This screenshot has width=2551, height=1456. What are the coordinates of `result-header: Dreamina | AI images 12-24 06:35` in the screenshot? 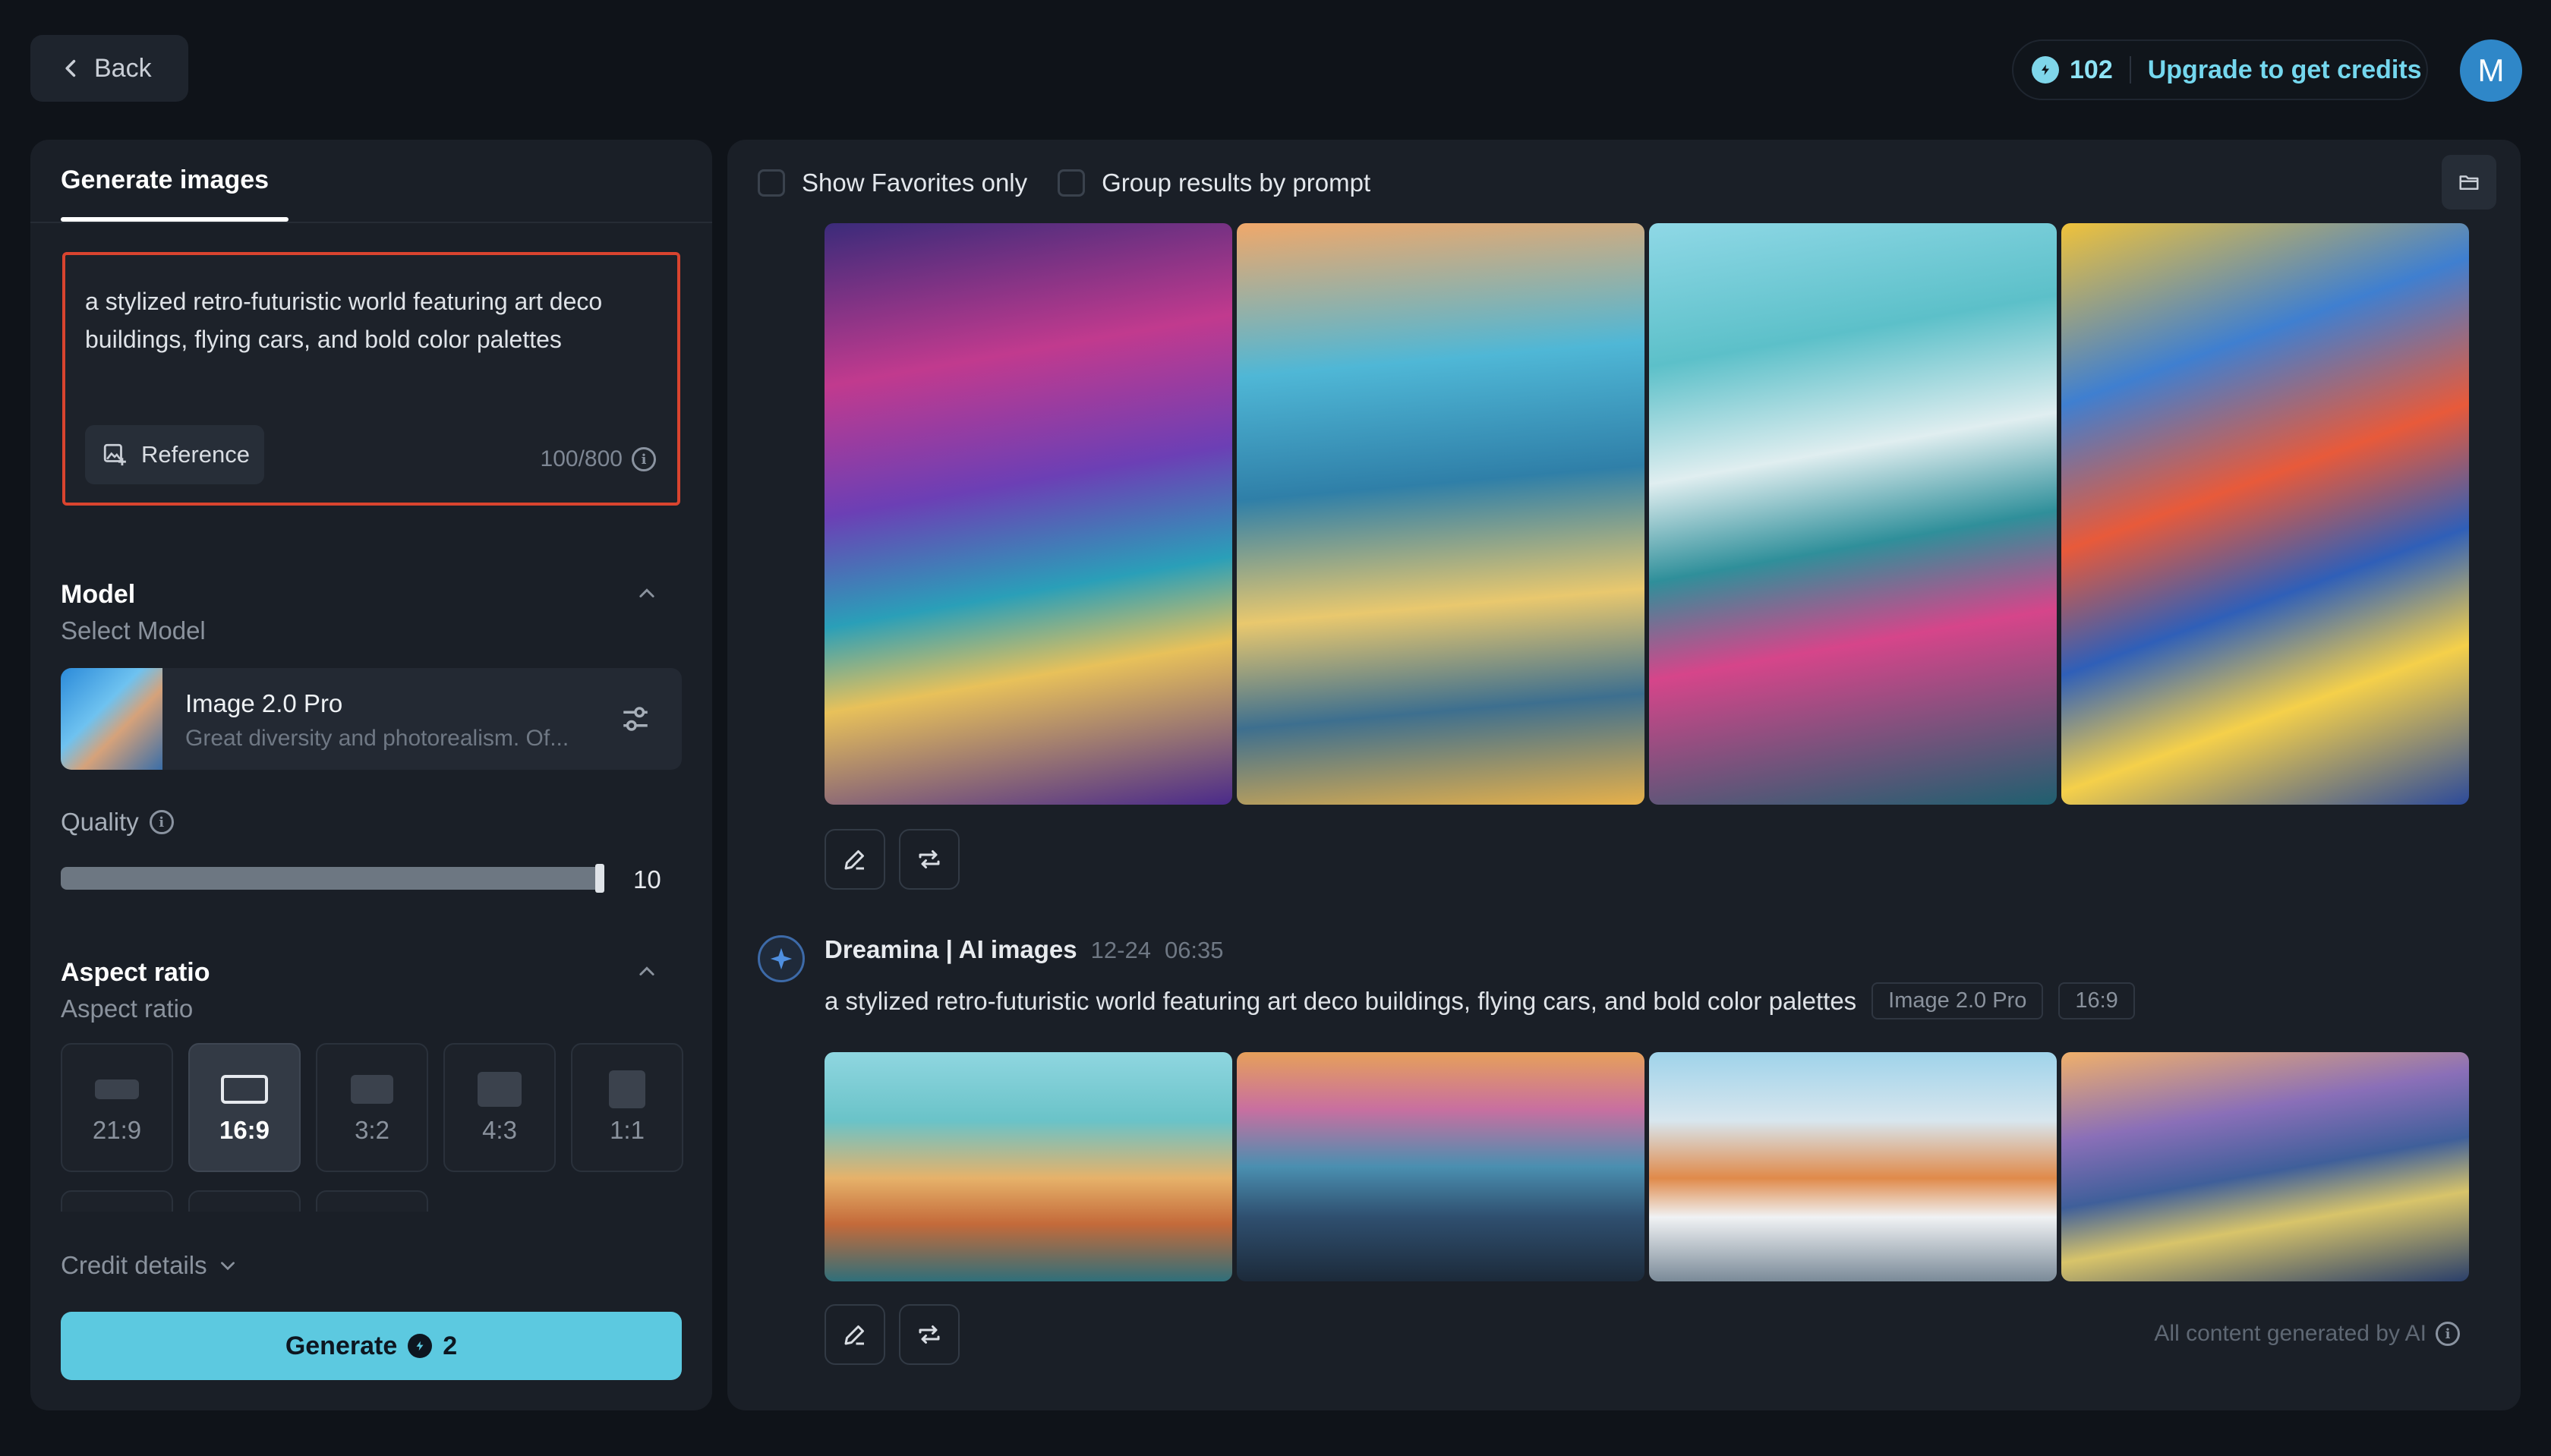 It's located at (1024, 949).